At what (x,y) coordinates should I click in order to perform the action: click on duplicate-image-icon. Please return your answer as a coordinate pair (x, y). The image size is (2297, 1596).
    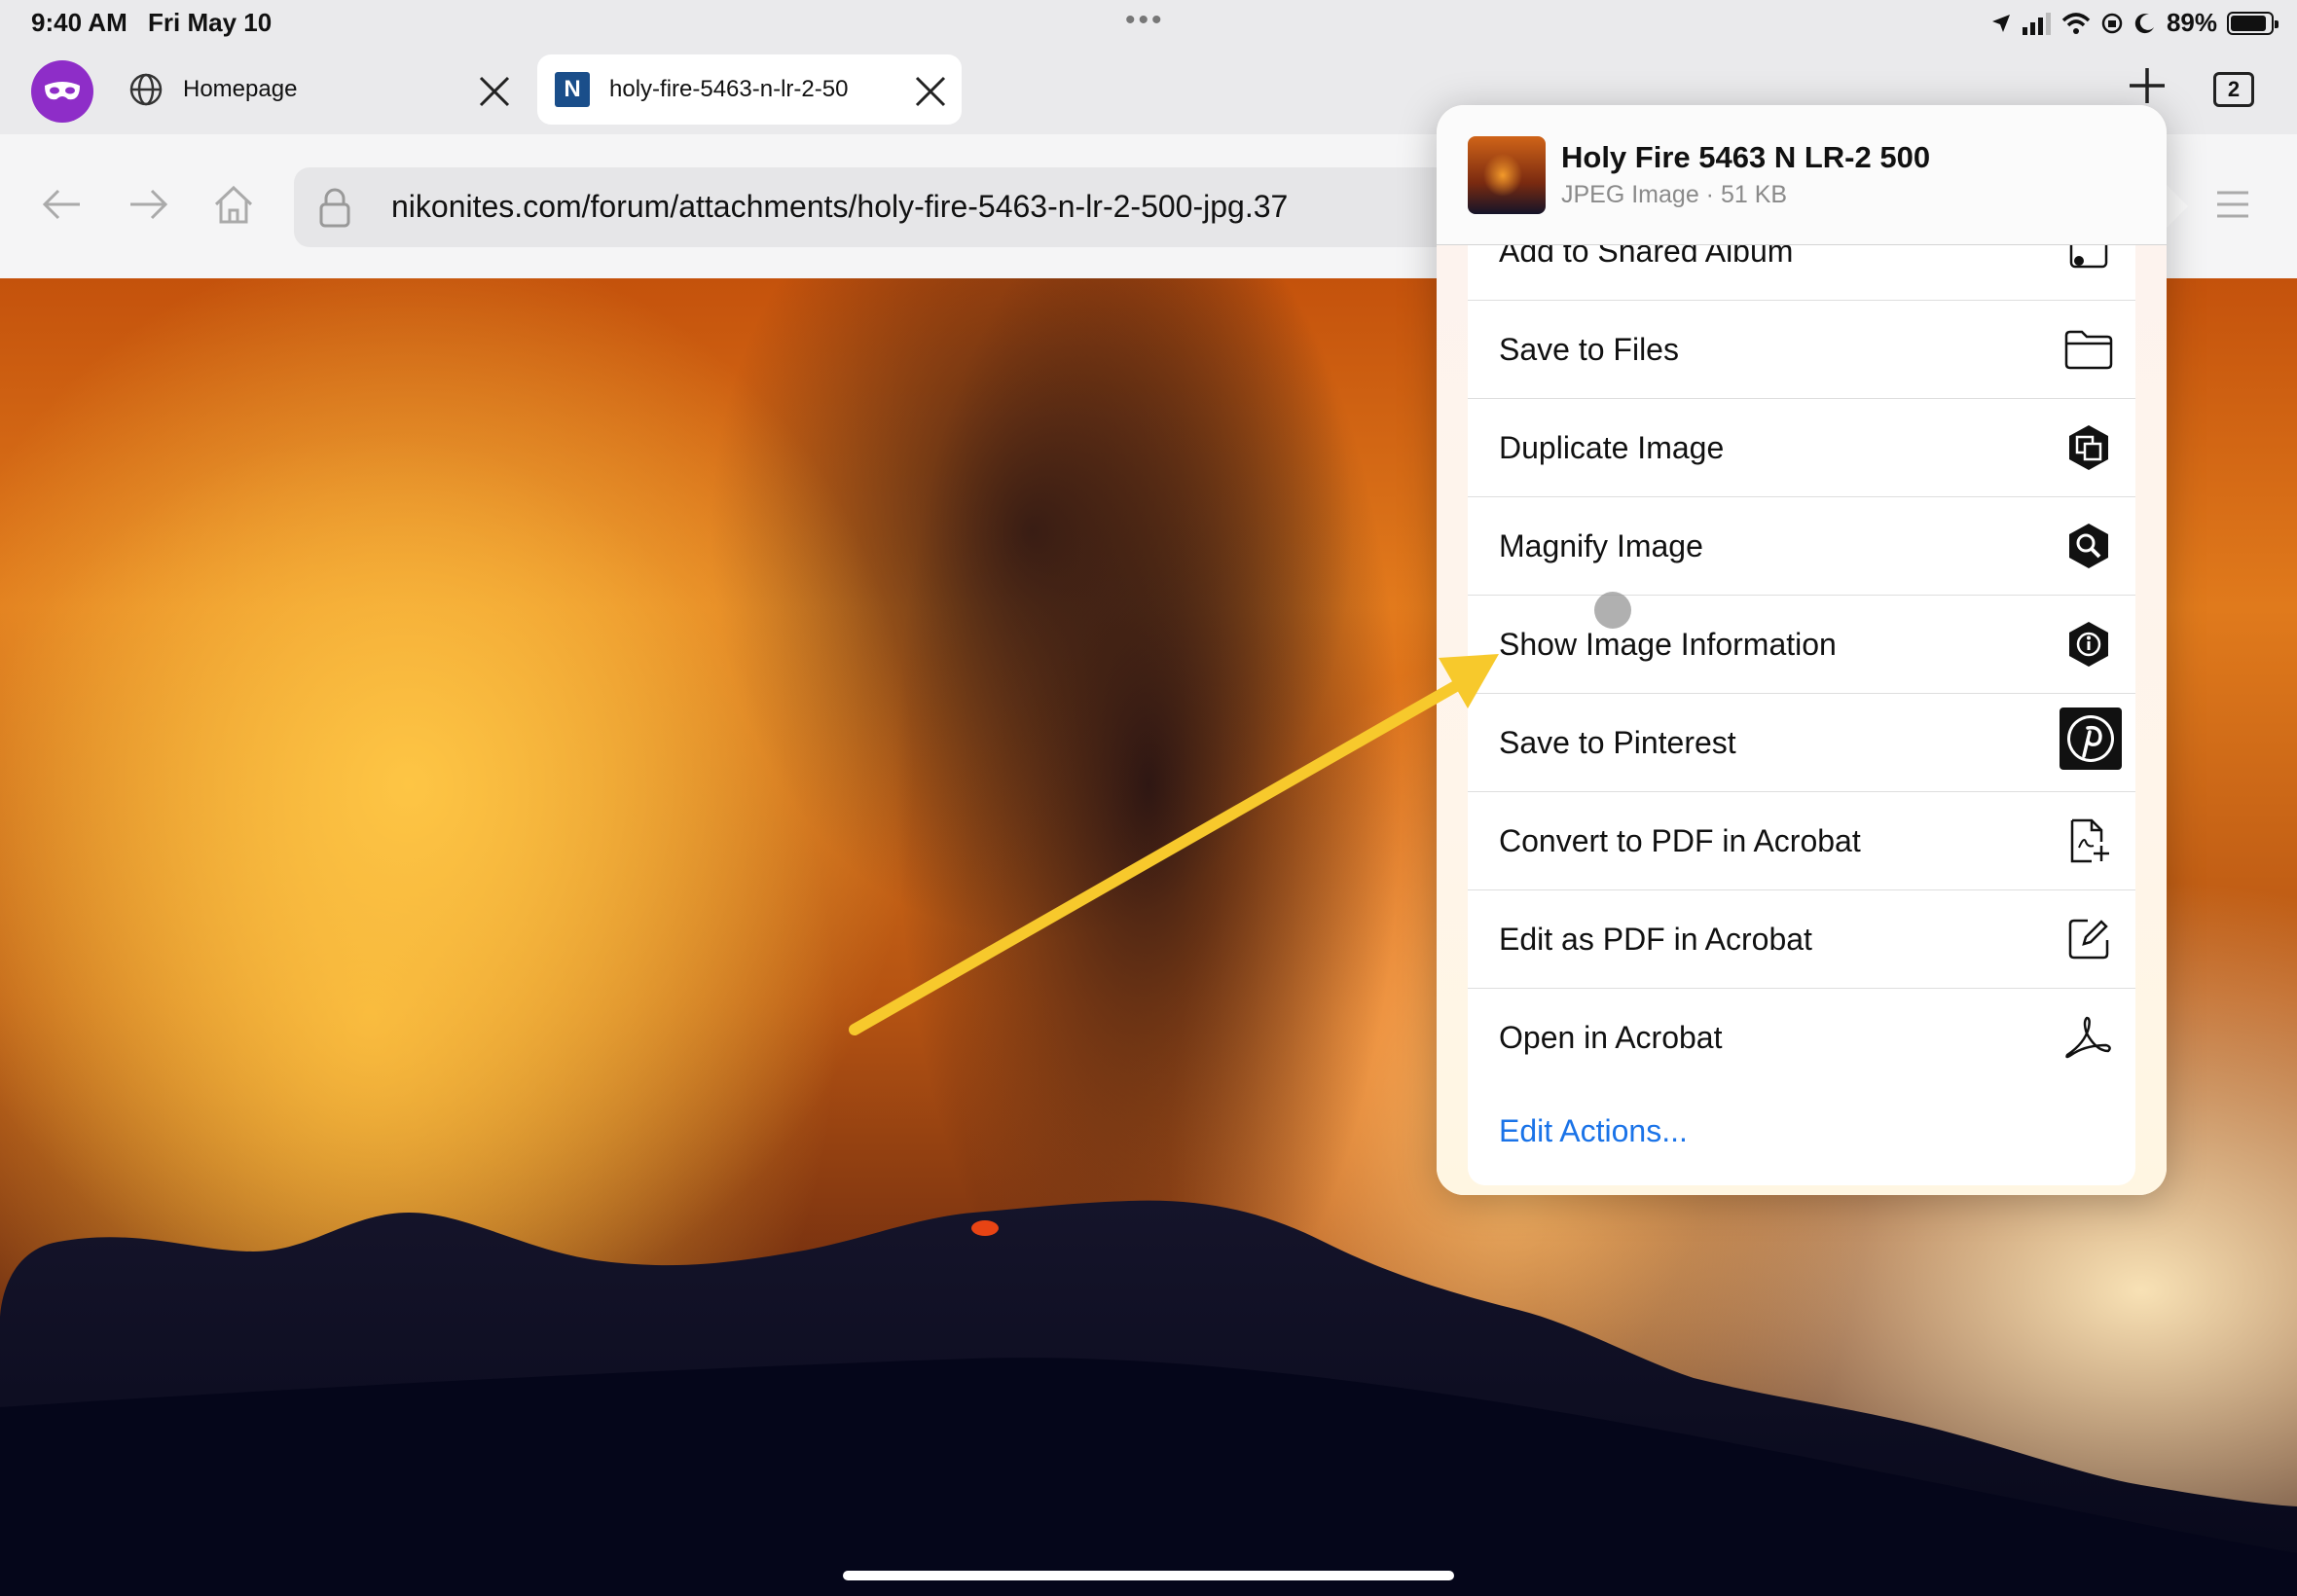
    Looking at the image, I should click on (2088, 447).